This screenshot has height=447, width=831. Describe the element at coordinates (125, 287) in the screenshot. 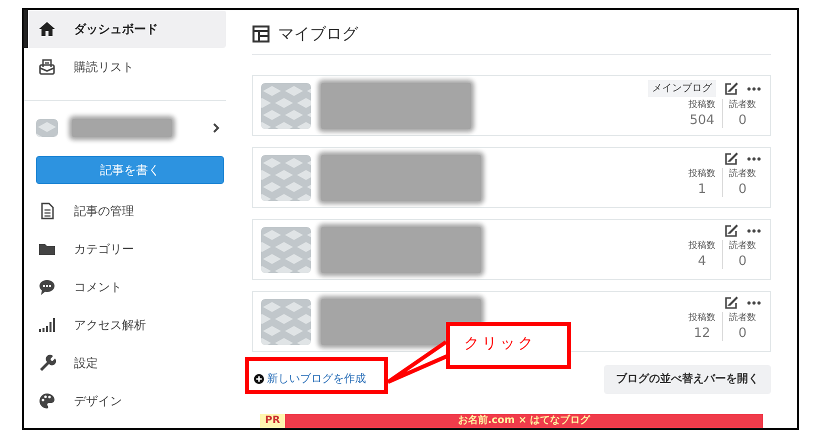

I see `sidebar-item: コメント` at that location.